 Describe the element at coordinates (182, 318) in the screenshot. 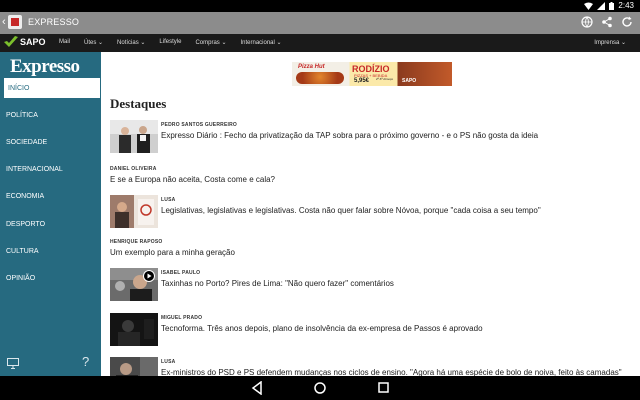

I see `article-author: MIGUEL PRADO` at that location.